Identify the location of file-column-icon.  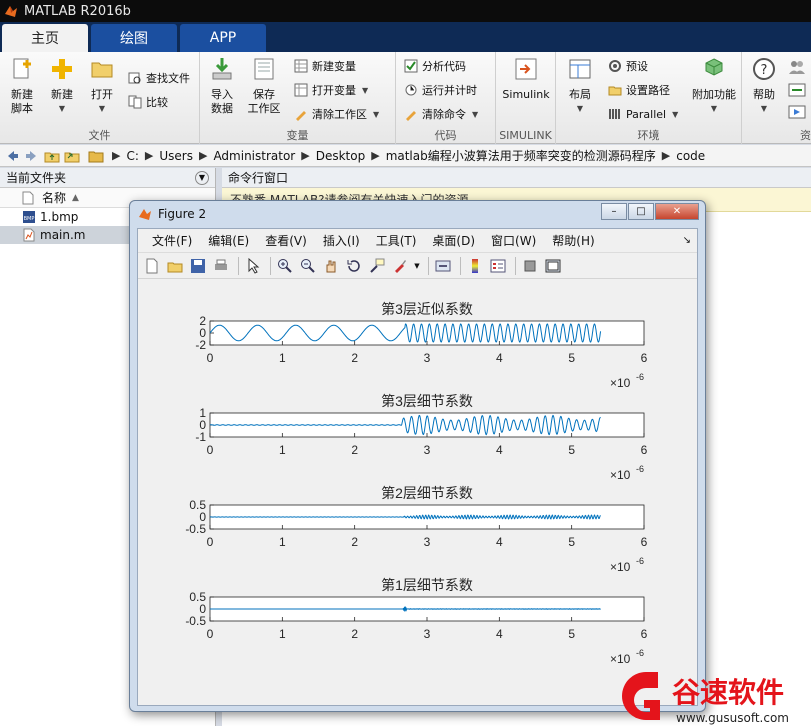
(28, 197).